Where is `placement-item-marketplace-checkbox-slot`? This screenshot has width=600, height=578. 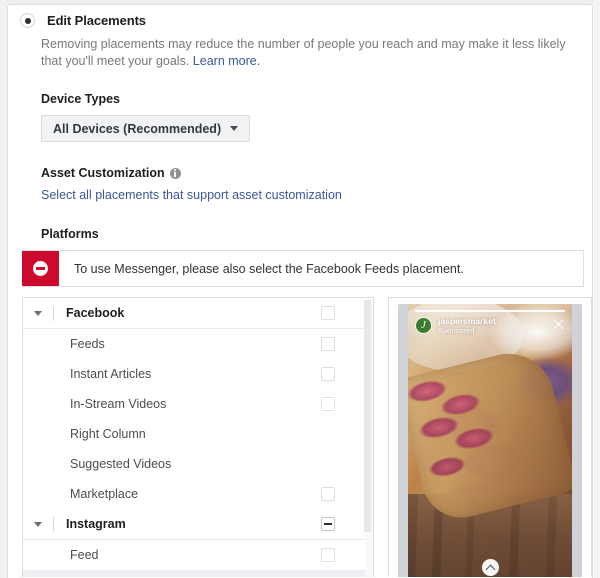
placement-item-marketplace-checkbox-slot is located at coordinates (344, 494).